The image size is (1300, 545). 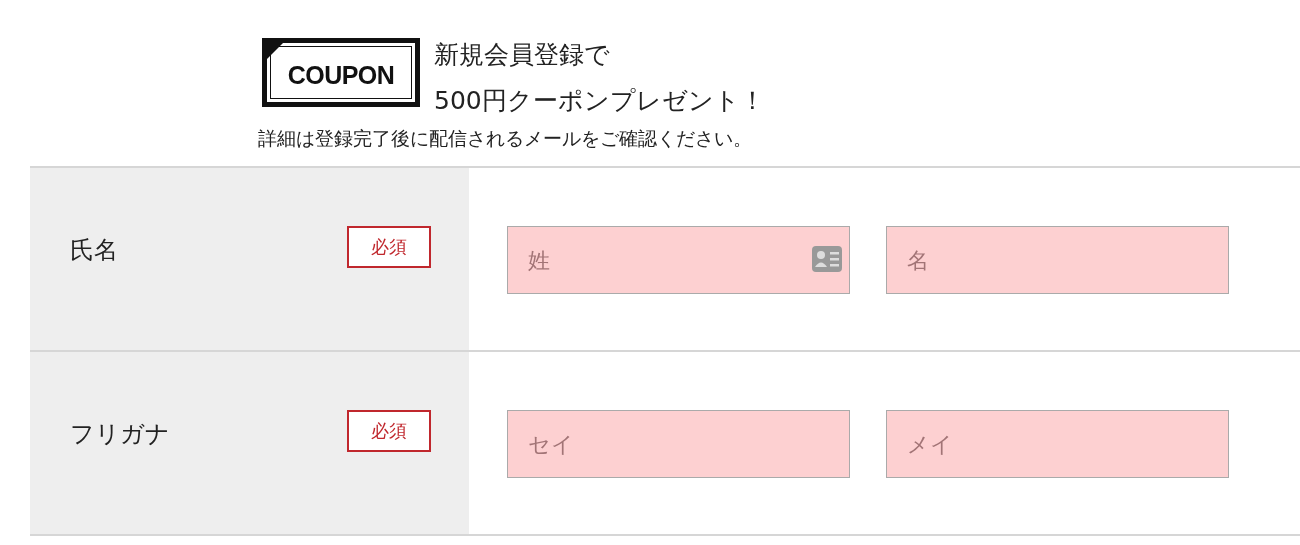 I want to click on coupon-badge: COUPON, so click(x=341, y=72).